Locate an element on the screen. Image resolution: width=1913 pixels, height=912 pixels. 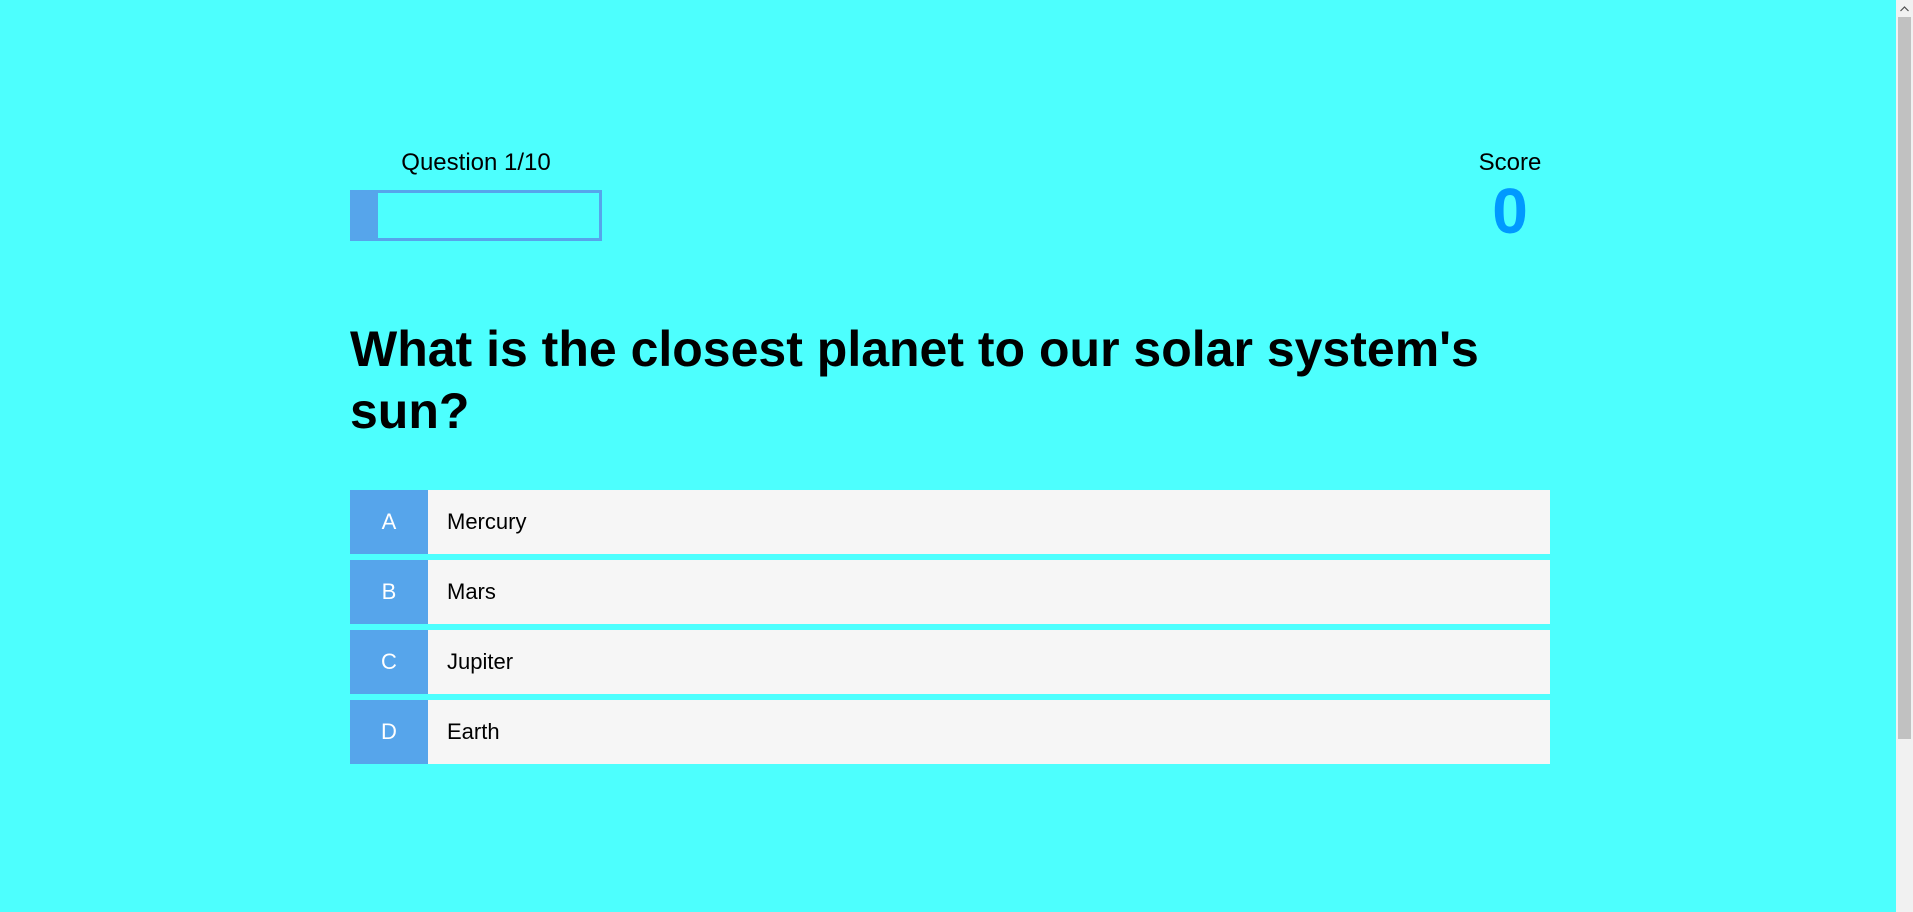
choice-prefix: D is located at coordinates (389, 732).